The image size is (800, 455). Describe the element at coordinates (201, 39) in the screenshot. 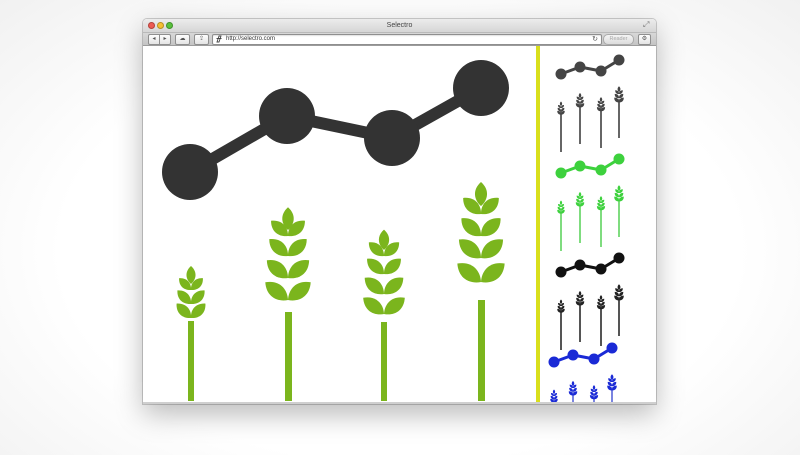

I see `share-button: ⇪` at that location.